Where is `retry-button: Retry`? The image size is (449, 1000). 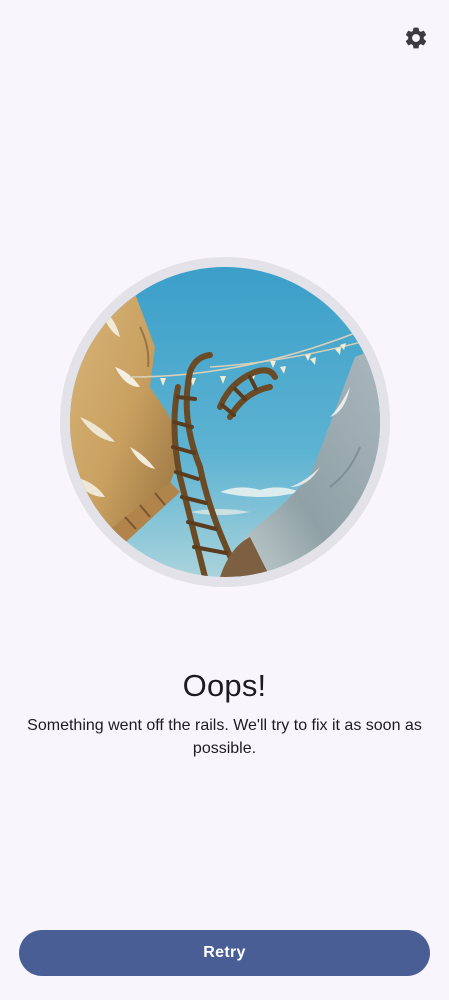 retry-button: Retry is located at coordinates (224, 953).